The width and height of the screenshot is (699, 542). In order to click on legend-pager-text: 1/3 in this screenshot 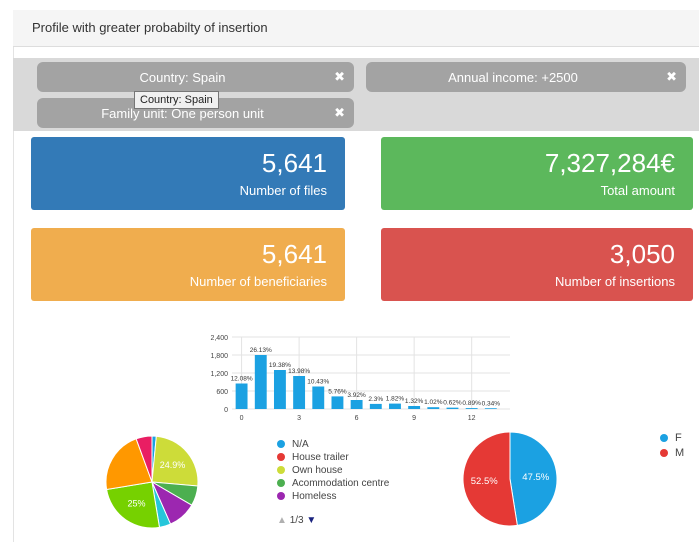, I will do `click(296, 520)`.